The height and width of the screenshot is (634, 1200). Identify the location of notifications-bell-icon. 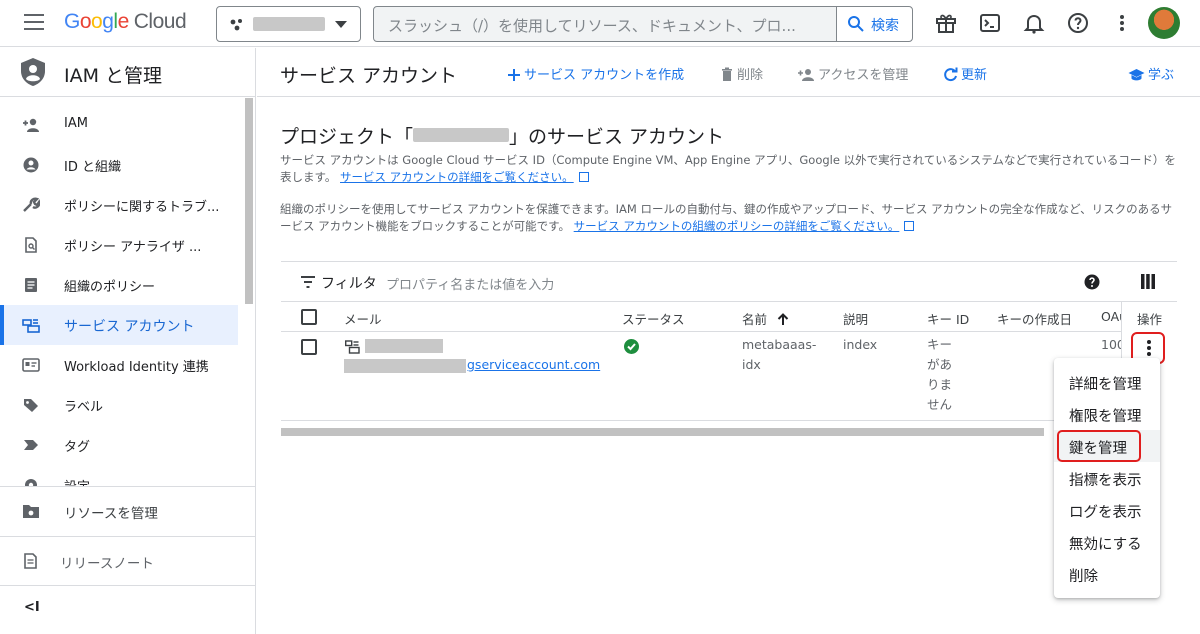
(1034, 23).